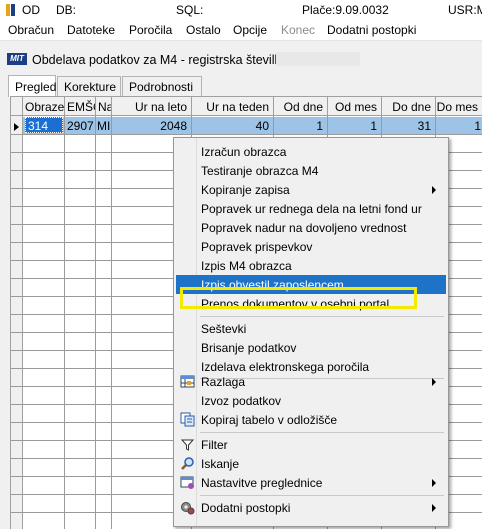  What do you see at coordinates (31, 30) in the screenshot?
I see `menu-obracun: Obračun` at bounding box center [31, 30].